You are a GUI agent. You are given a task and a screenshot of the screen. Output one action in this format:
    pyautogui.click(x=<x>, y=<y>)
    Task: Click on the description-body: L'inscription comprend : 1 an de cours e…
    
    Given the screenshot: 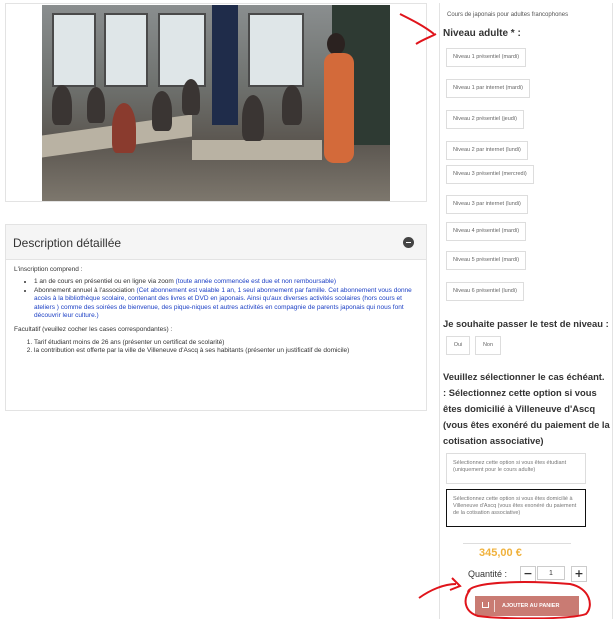 What is the action you would take?
    pyautogui.click(x=216, y=314)
    